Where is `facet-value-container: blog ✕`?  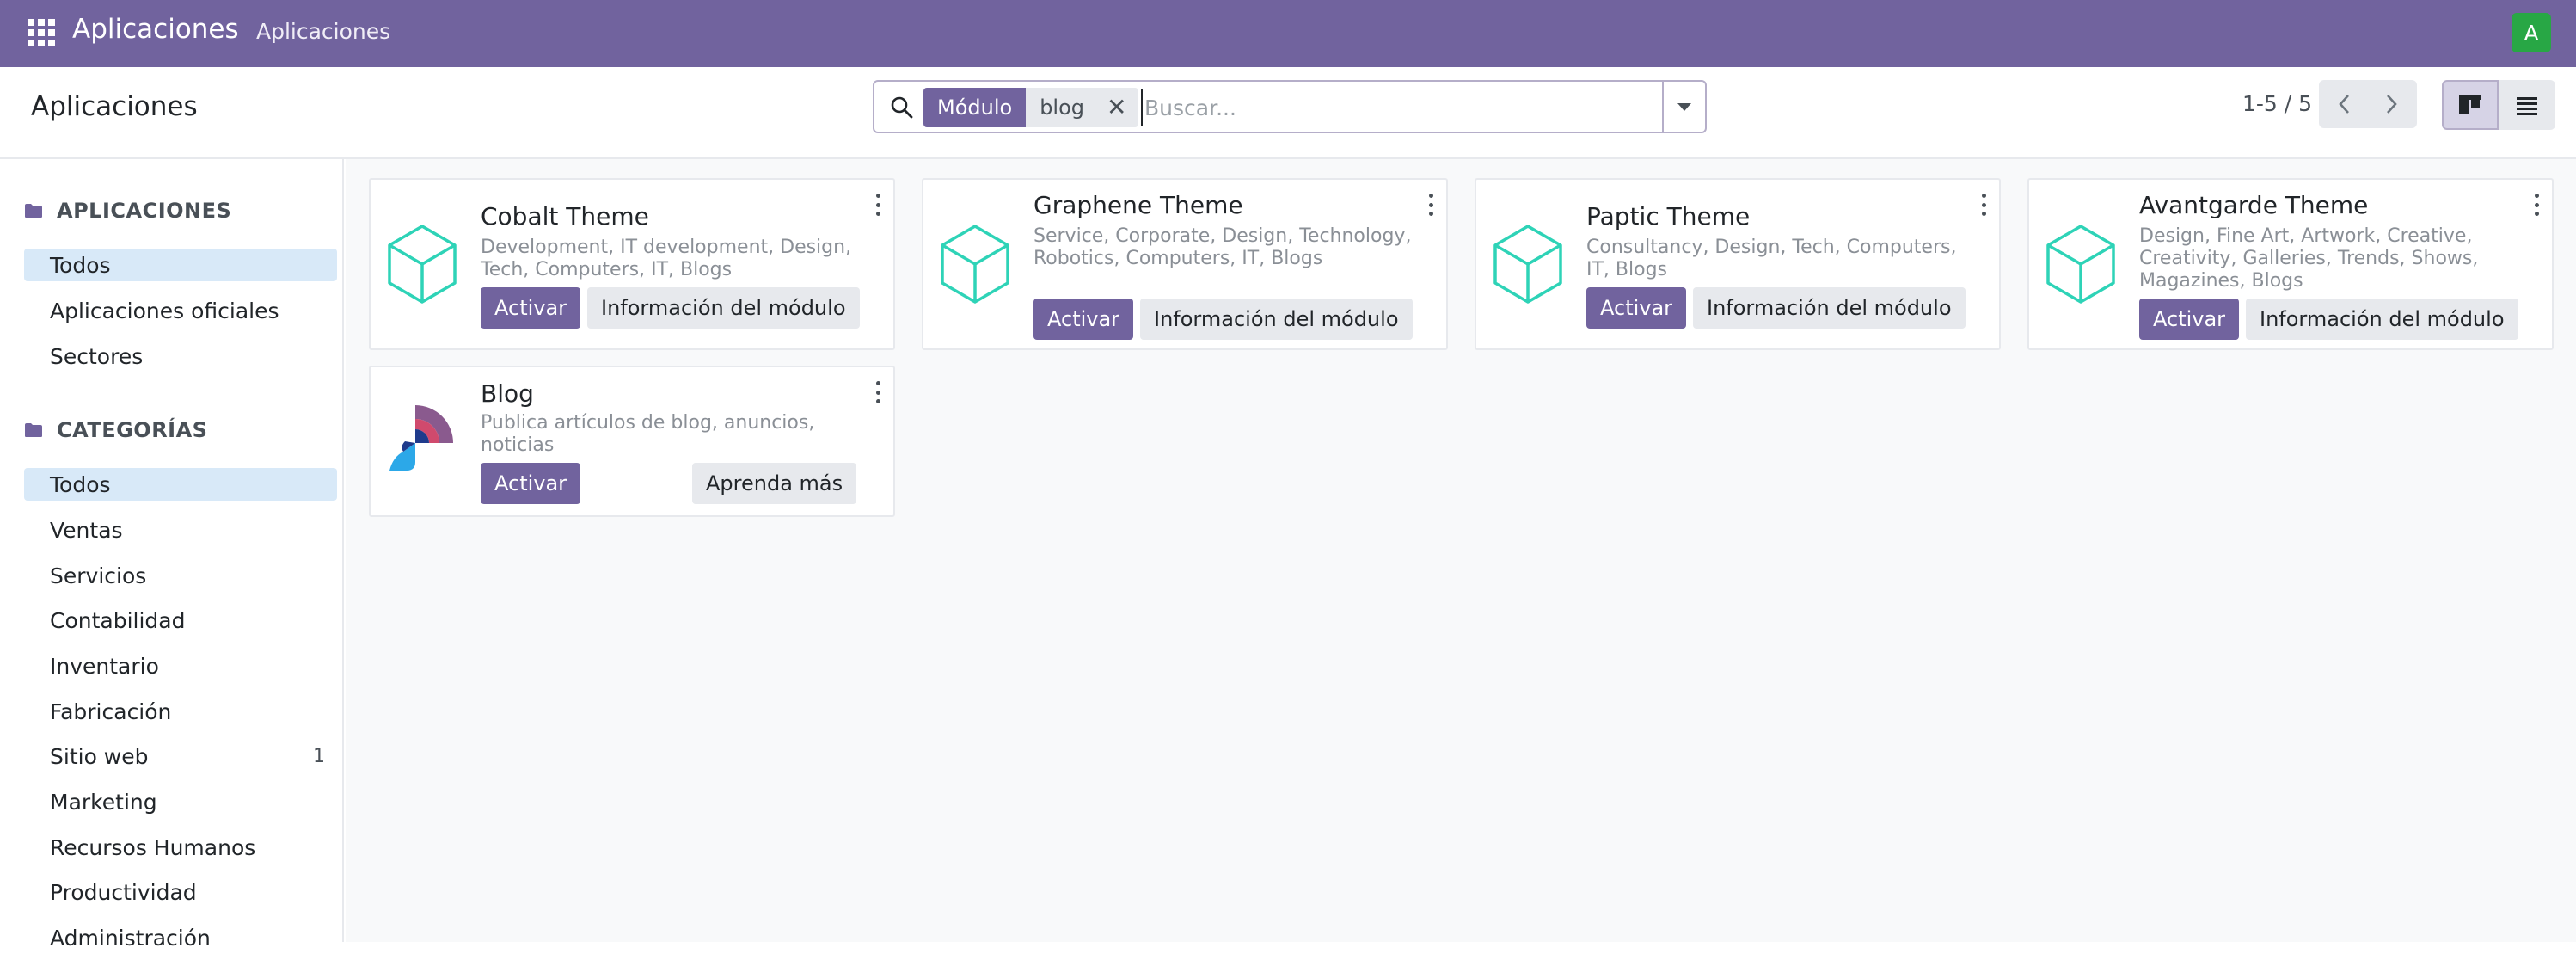
facet-value-container: blog ✕ is located at coordinates (1082, 107).